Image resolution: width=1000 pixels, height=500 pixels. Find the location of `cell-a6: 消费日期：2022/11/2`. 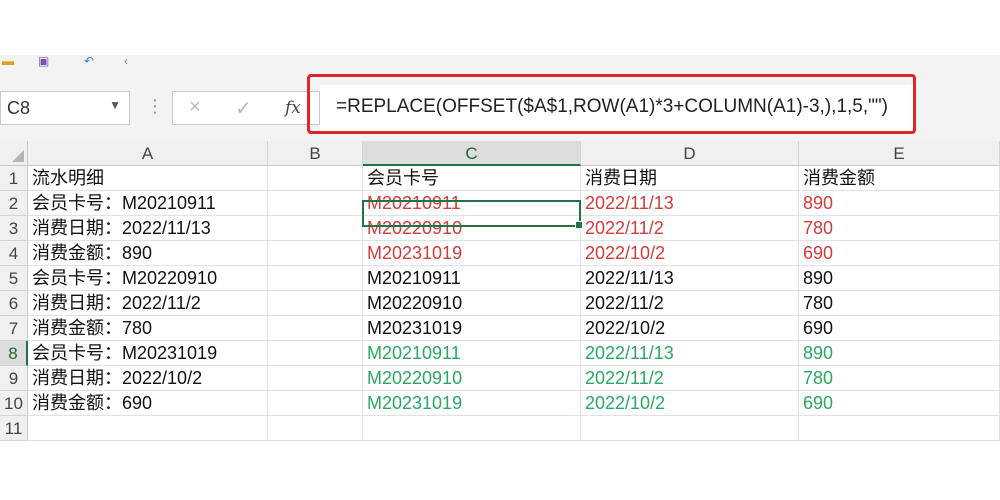

cell-a6: 消费日期：2022/11/2 is located at coordinates (148, 303).